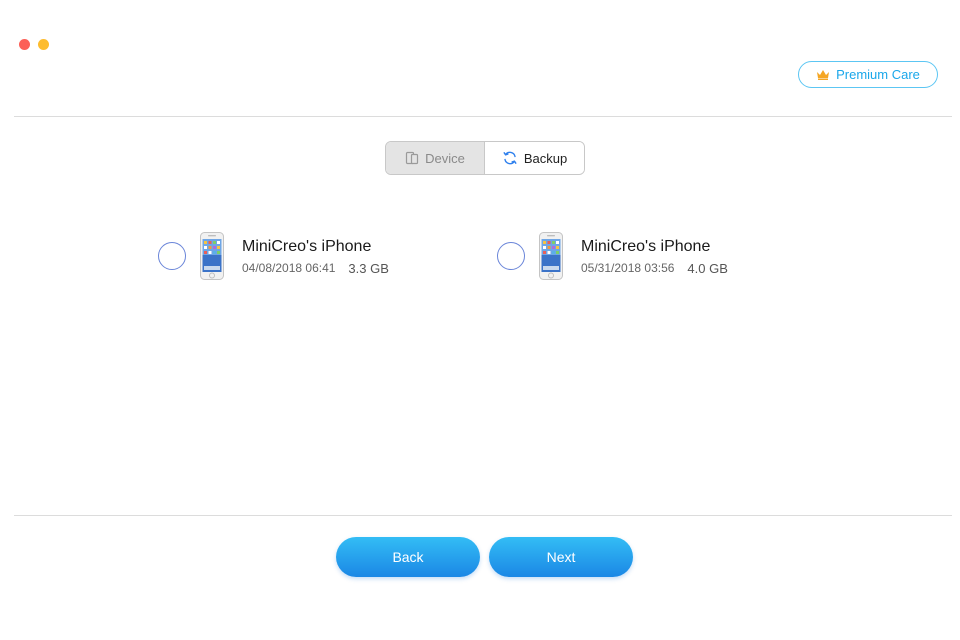  What do you see at coordinates (289, 267) in the screenshot?
I see `backup-date: 04/08/2018 06:41` at bounding box center [289, 267].